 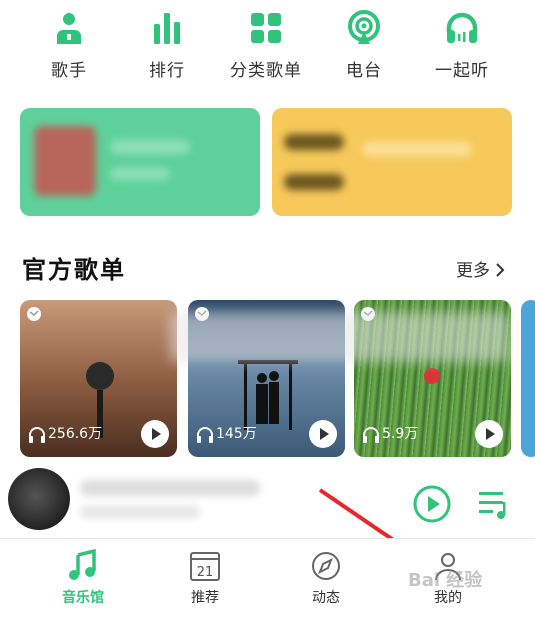 What do you see at coordinates (39, 499) in the screenshot?
I see `album-art` at bounding box center [39, 499].